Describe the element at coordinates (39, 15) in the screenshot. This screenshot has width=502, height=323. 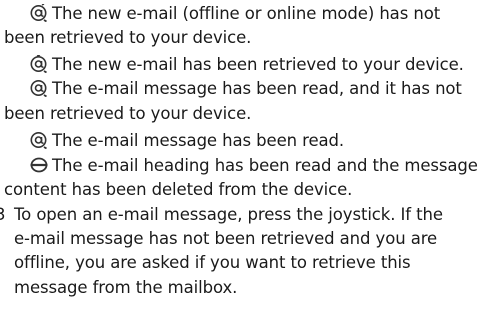
I see `email-not-retrieved-icon` at that location.